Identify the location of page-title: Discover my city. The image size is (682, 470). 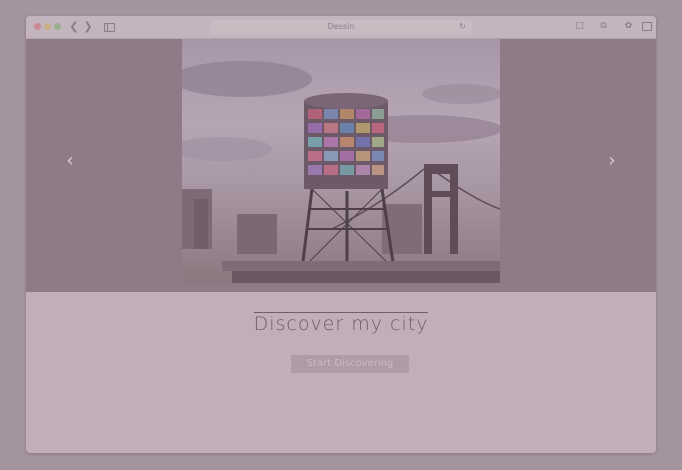
(341, 324).